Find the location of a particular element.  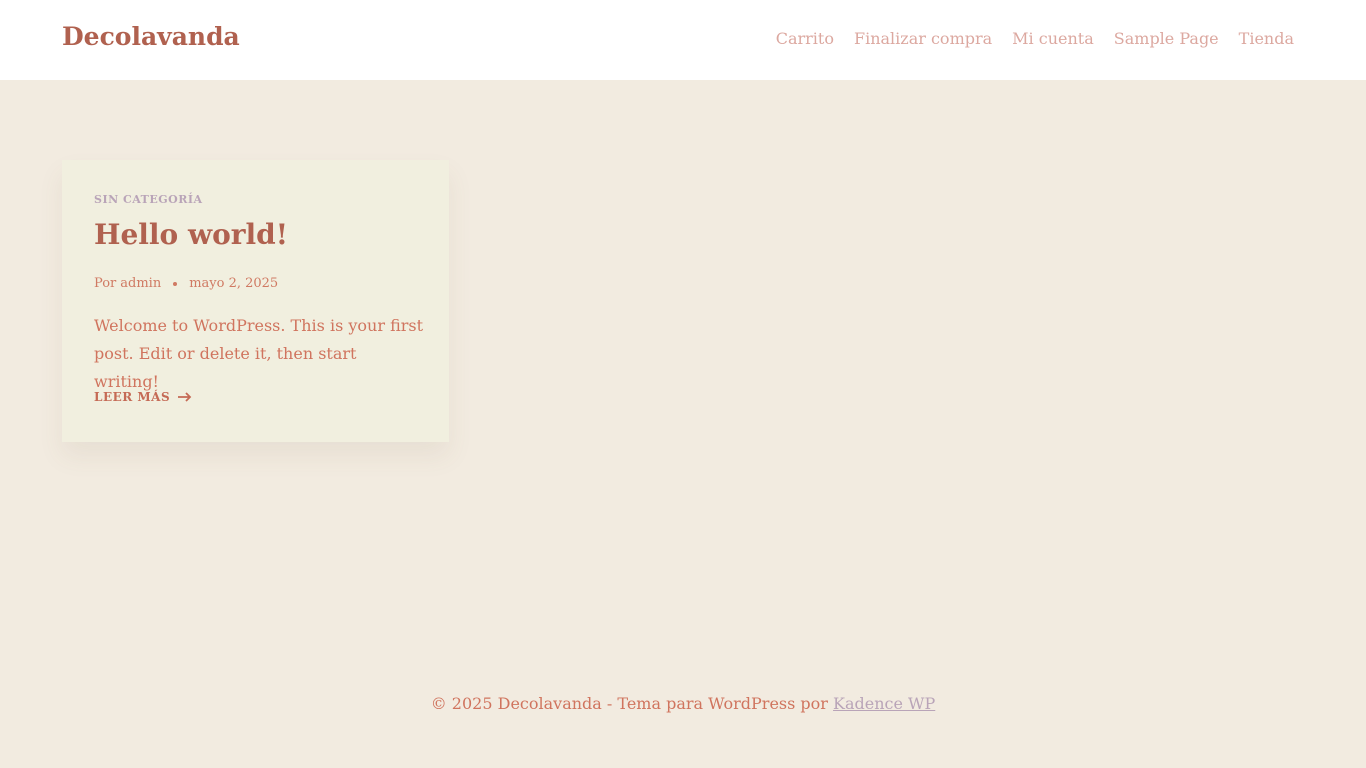

read-more-link: LEER MÁS is located at coordinates (143, 397).